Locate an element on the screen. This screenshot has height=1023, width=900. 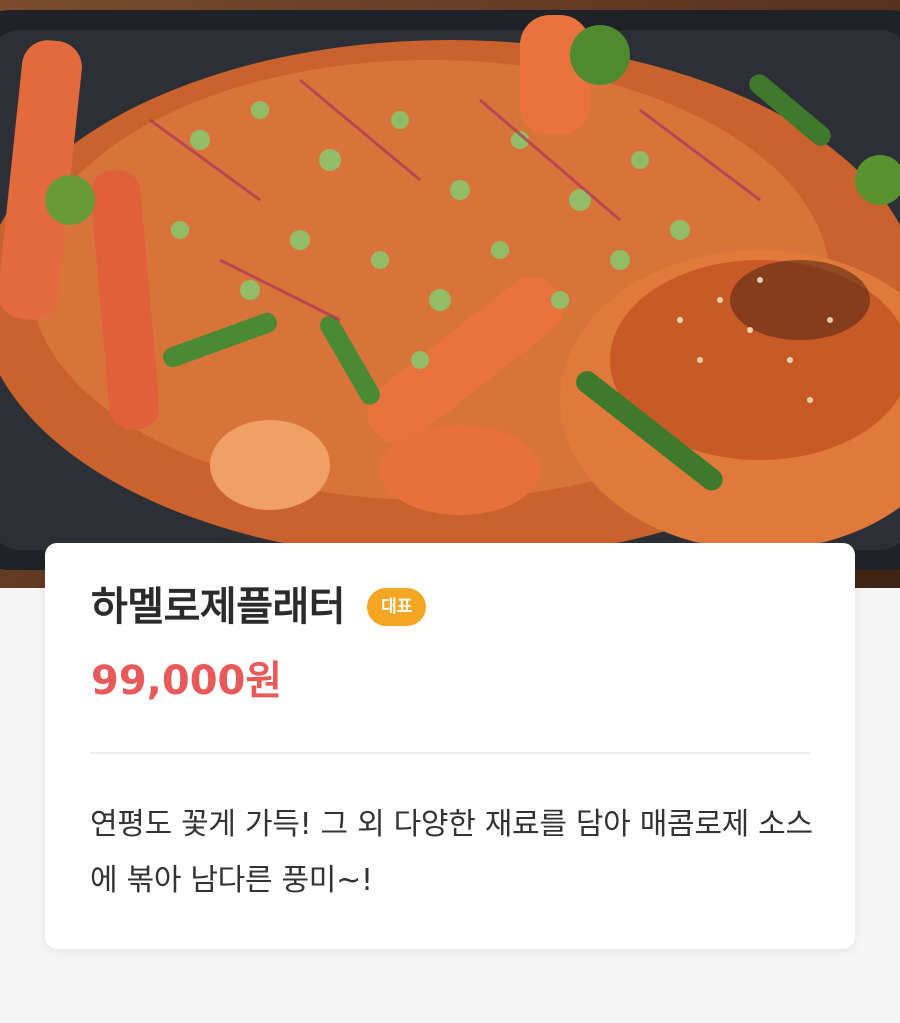
signature-badge: 대표 is located at coordinates (397, 607).